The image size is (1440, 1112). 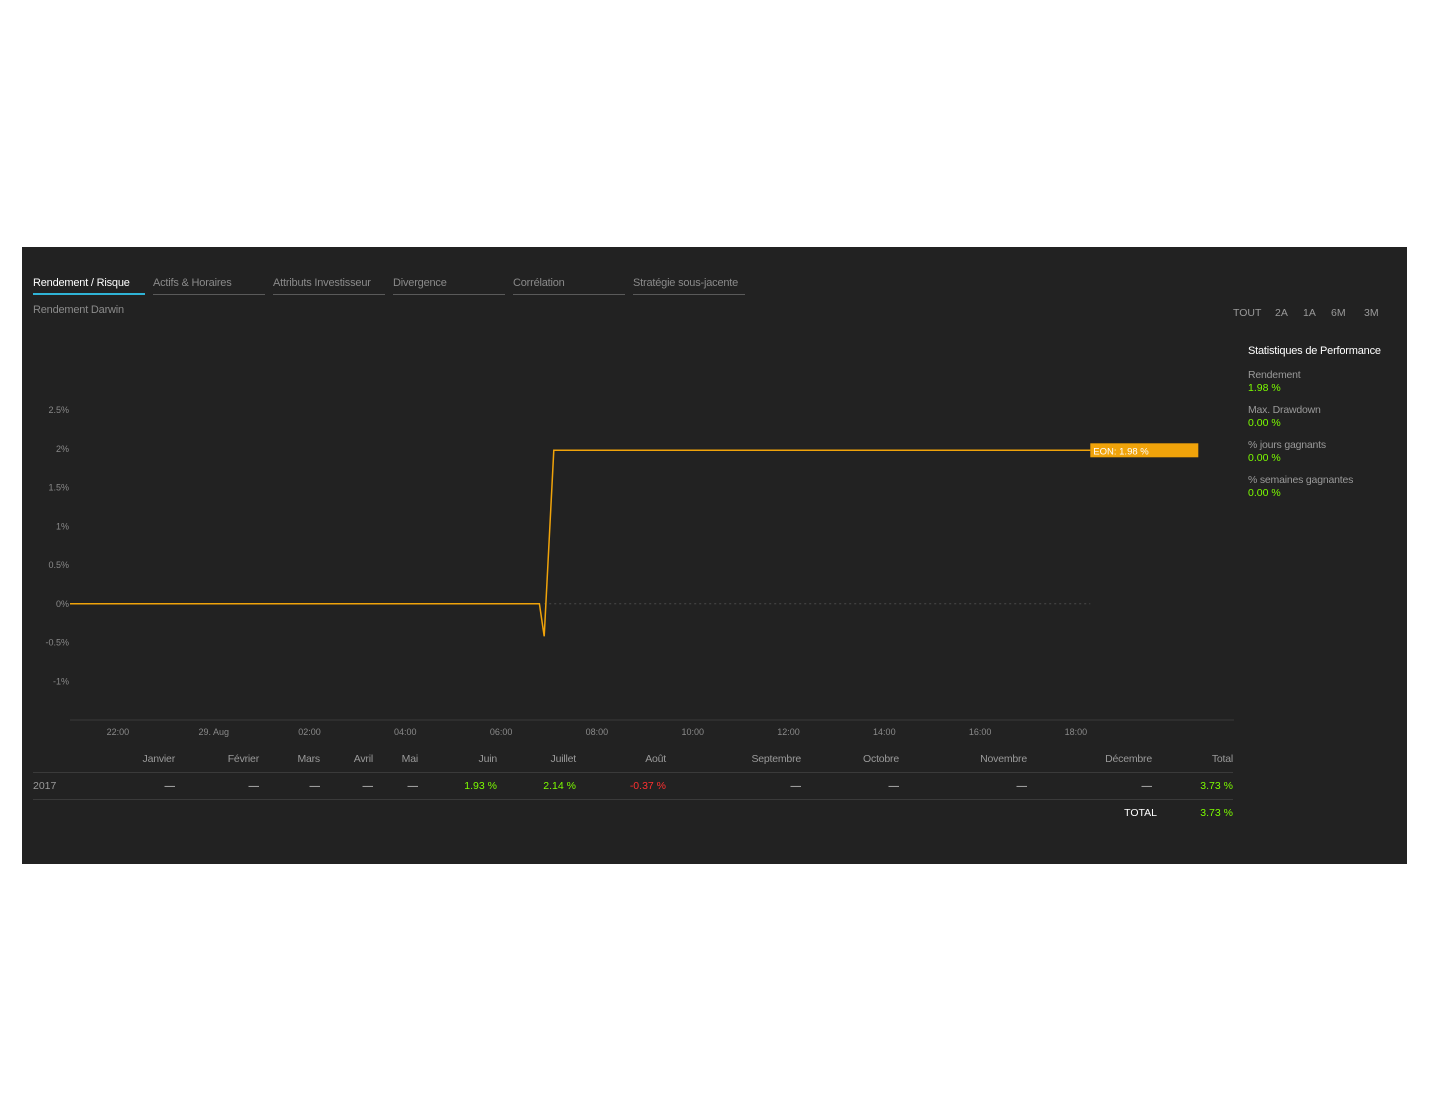 I want to click on month-header: Avril, so click(x=363, y=759).